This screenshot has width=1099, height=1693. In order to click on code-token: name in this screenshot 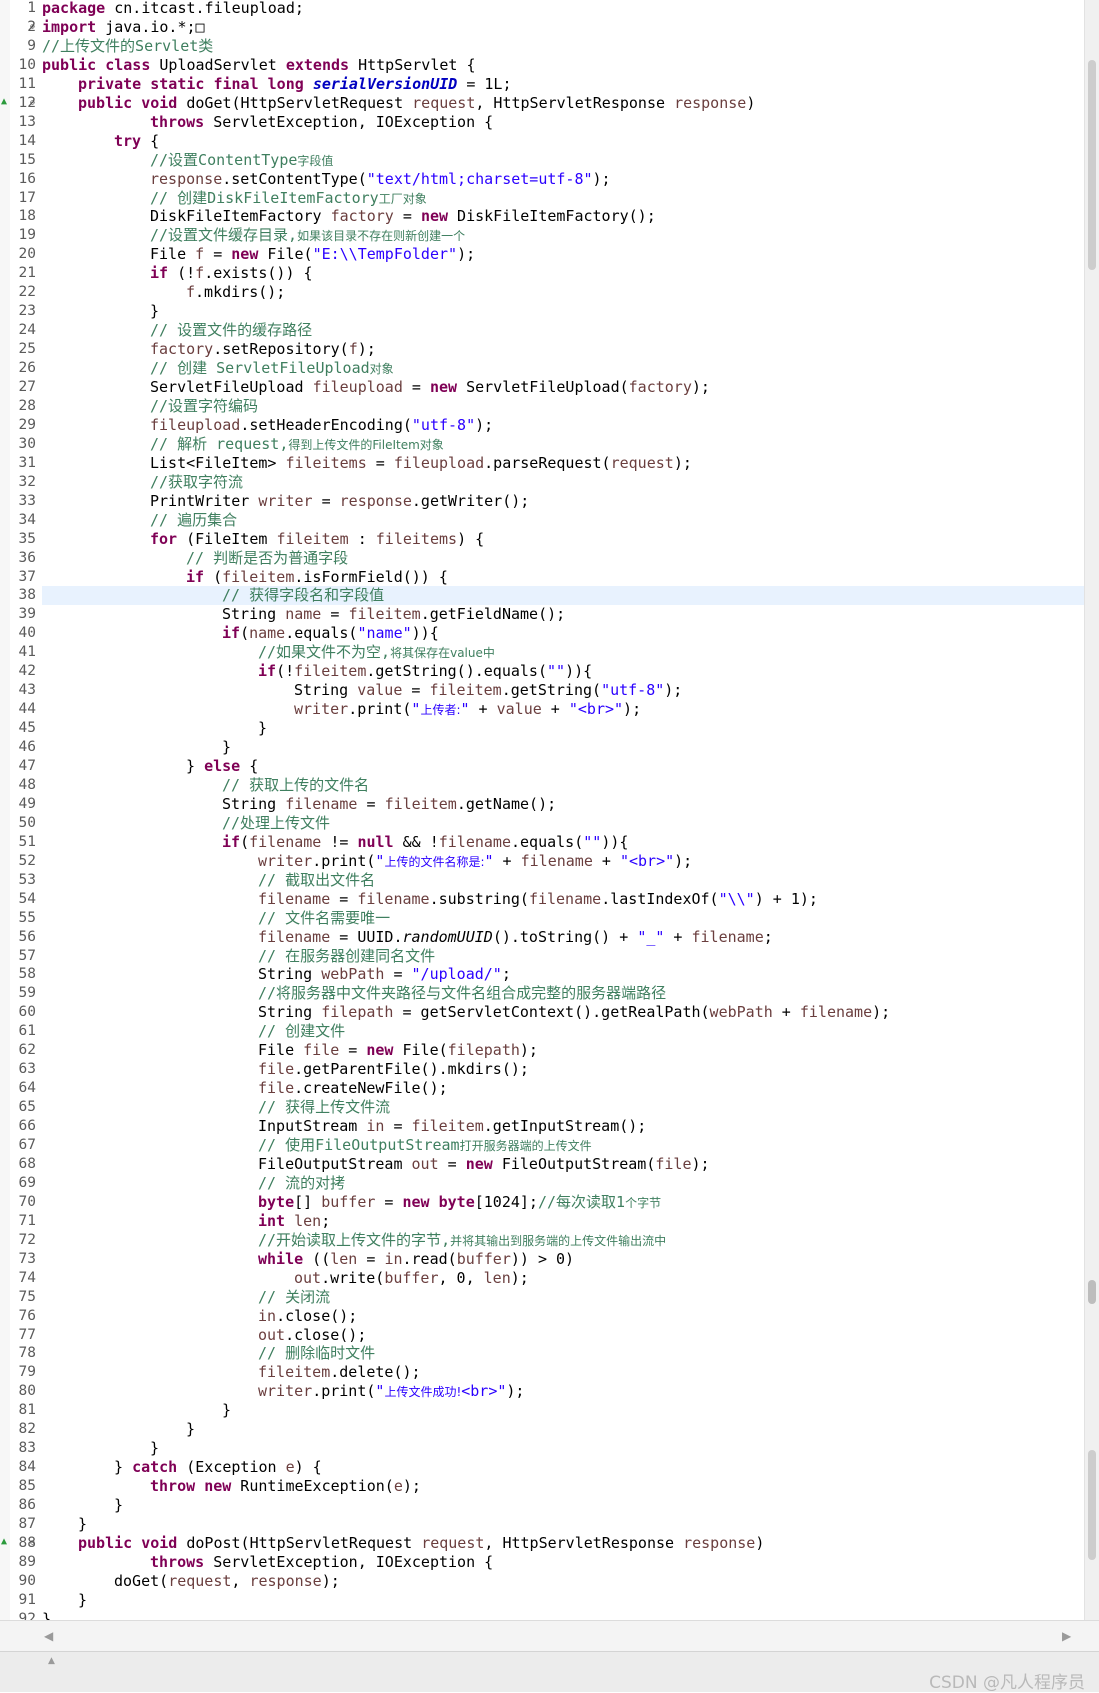, I will do `click(267, 633)`.